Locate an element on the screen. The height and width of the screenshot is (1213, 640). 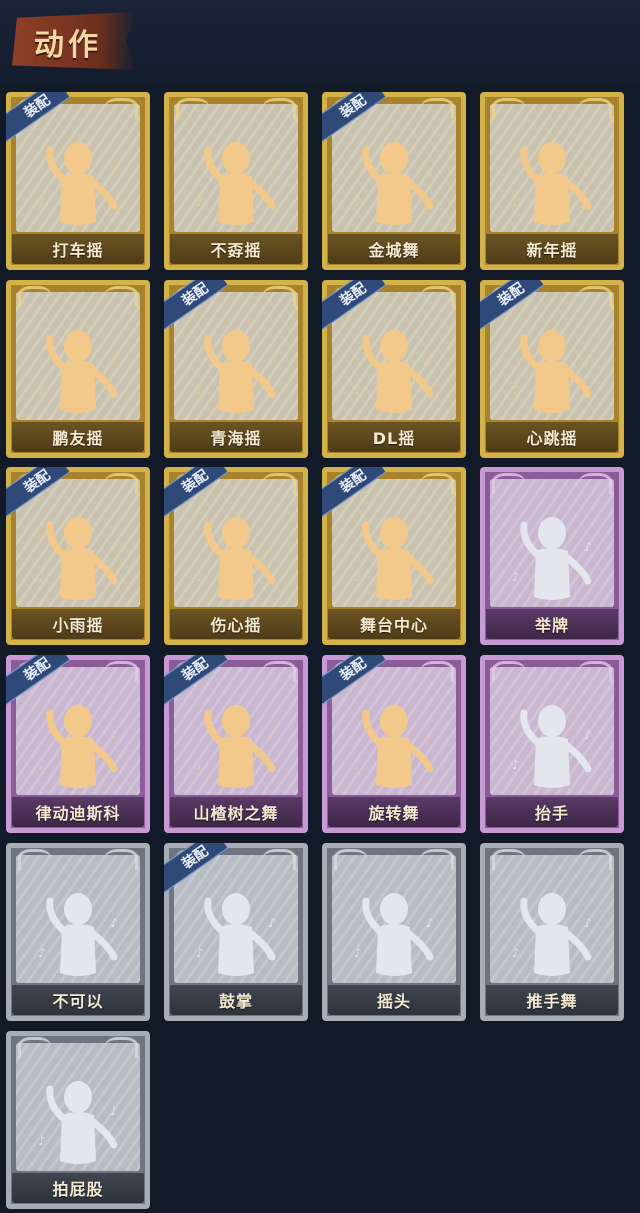
emote-card: ♪ ♪ 摇头 is located at coordinates (394, 932).